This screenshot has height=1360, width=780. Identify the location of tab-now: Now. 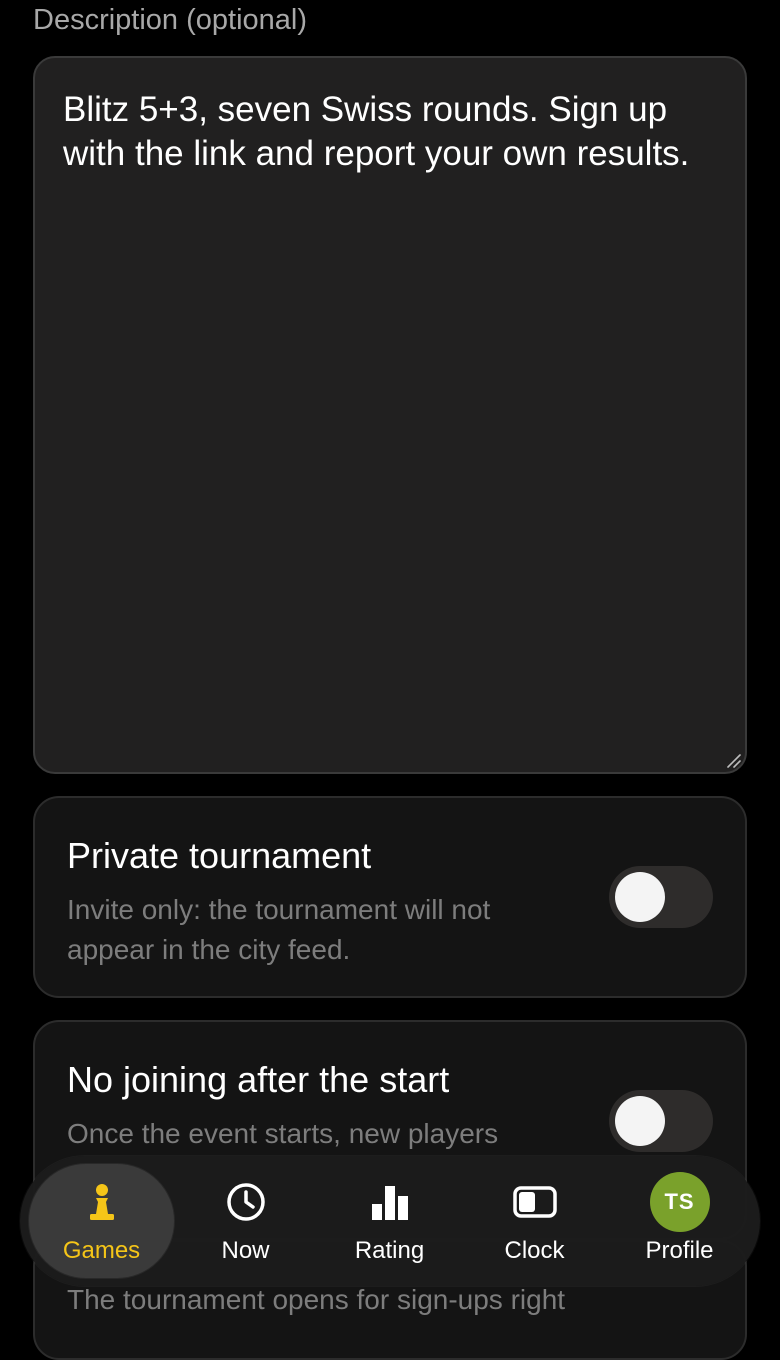
(245, 1221).